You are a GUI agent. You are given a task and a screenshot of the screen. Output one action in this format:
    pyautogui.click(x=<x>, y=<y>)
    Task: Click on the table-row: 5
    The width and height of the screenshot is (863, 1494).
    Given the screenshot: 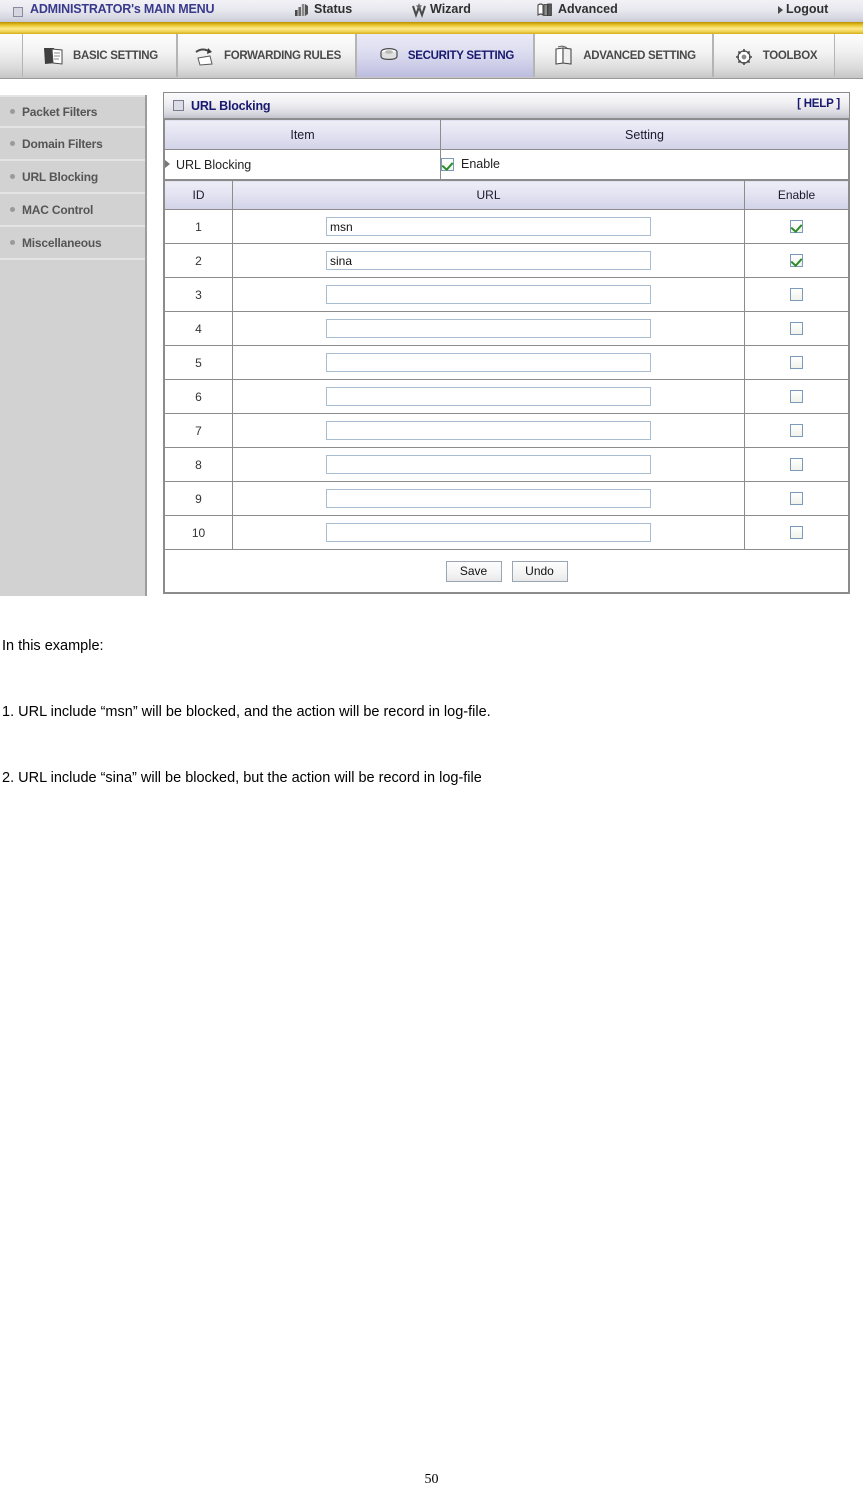 What is the action you would take?
    pyautogui.click(x=506, y=362)
    